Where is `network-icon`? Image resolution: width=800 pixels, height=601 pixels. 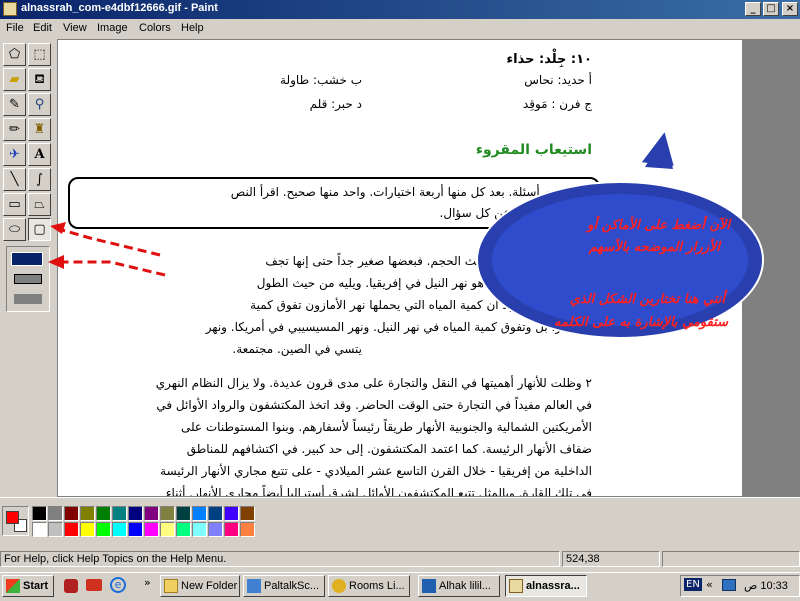 network-icon is located at coordinates (729, 585).